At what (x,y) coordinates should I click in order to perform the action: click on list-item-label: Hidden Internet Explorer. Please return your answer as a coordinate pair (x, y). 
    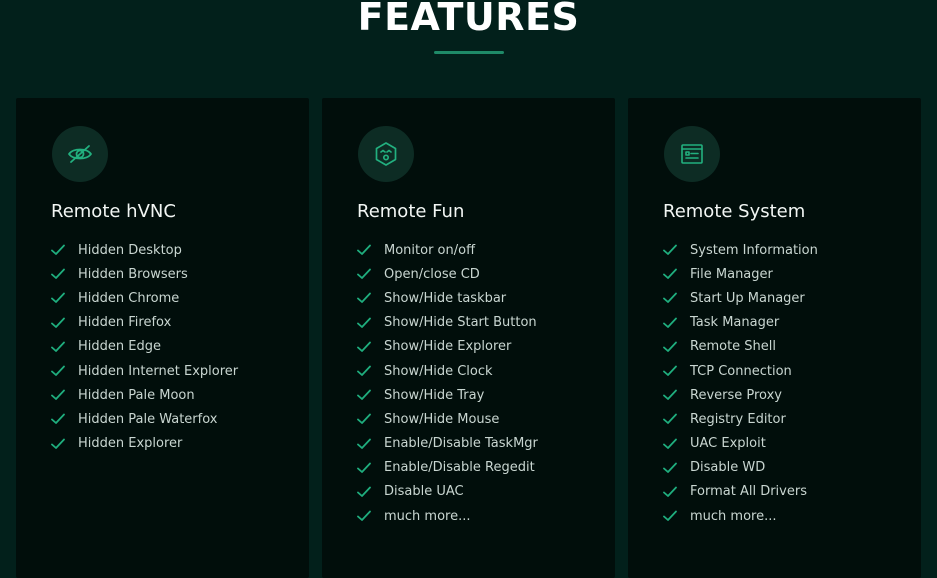
    Looking at the image, I should click on (158, 371).